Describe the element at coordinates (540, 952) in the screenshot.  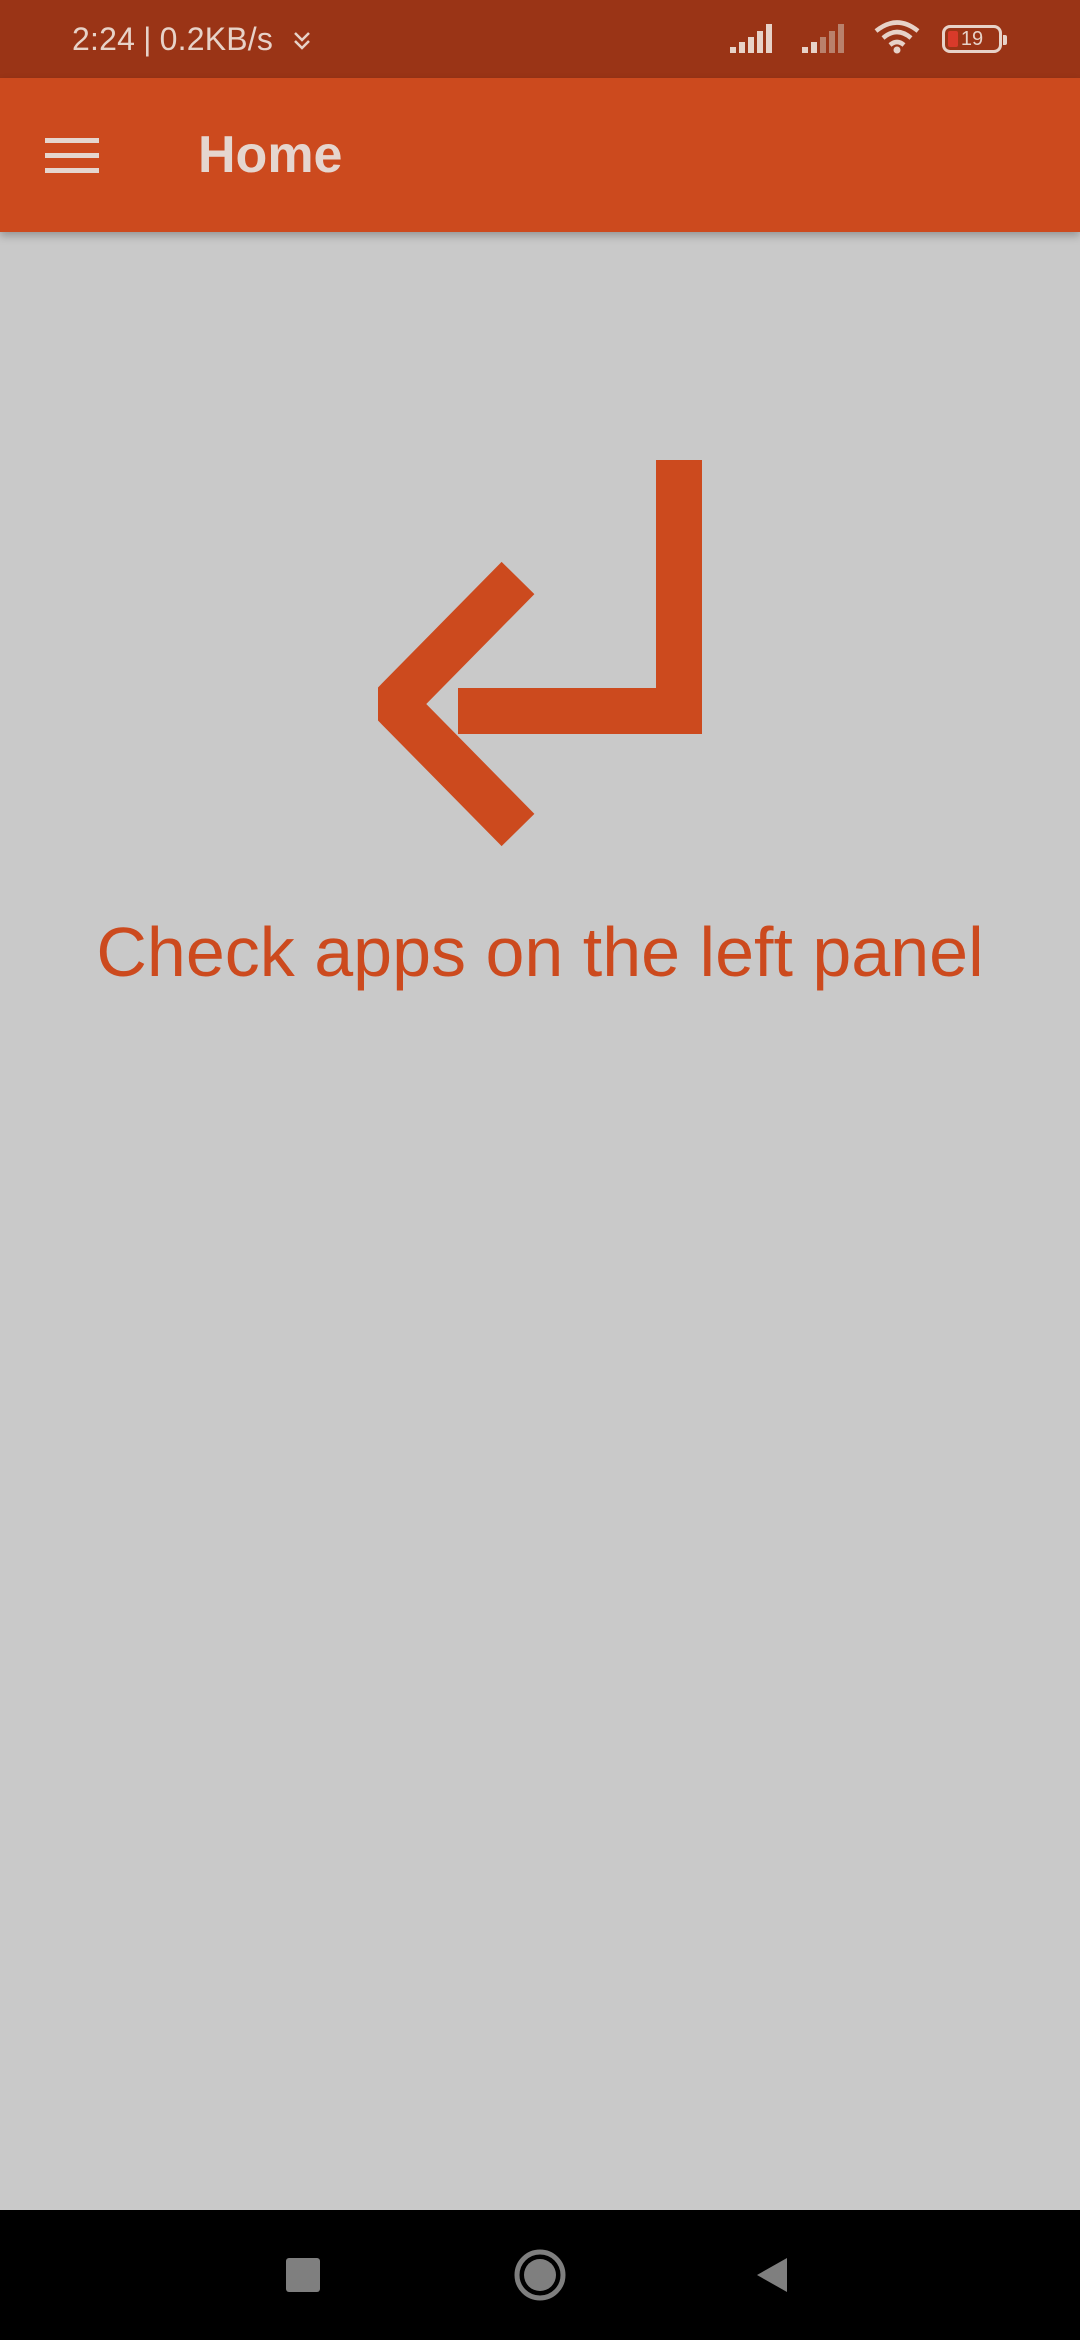
I see `hint-text: Check apps on the left panel` at that location.